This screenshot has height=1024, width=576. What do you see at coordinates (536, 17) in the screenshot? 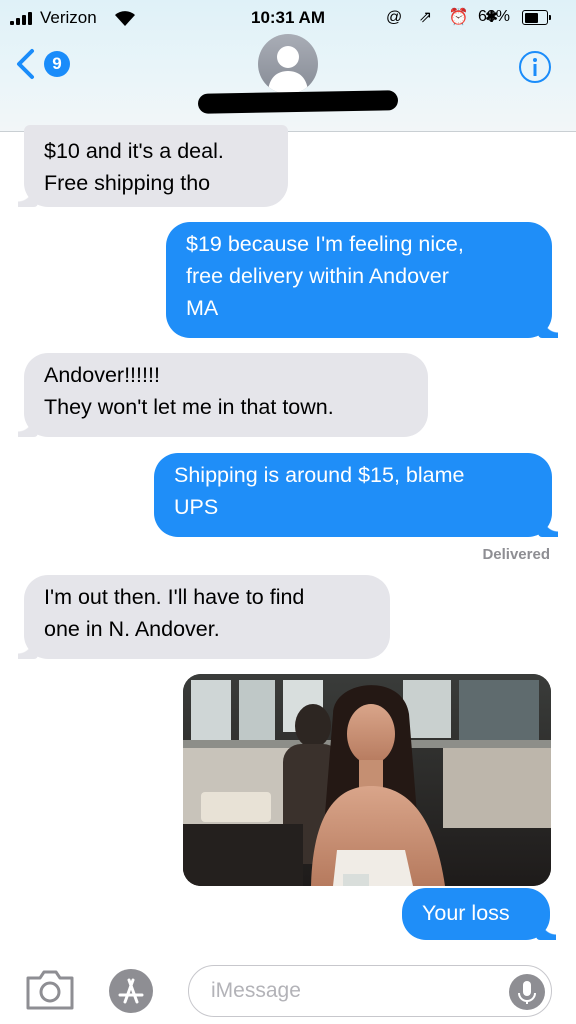
I see `battery-icon` at bounding box center [536, 17].